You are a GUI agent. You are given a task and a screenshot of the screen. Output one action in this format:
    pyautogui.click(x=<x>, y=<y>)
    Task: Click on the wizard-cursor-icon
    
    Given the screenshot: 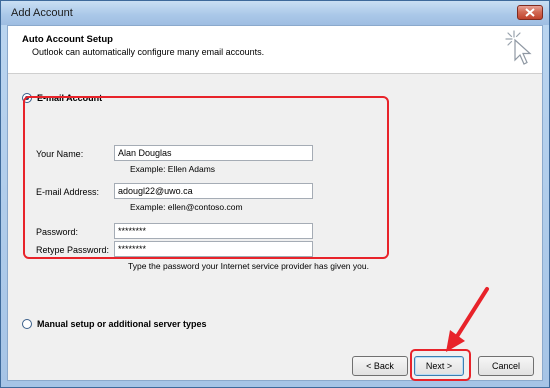 What is the action you would take?
    pyautogui.click(x=518, y=47)
    